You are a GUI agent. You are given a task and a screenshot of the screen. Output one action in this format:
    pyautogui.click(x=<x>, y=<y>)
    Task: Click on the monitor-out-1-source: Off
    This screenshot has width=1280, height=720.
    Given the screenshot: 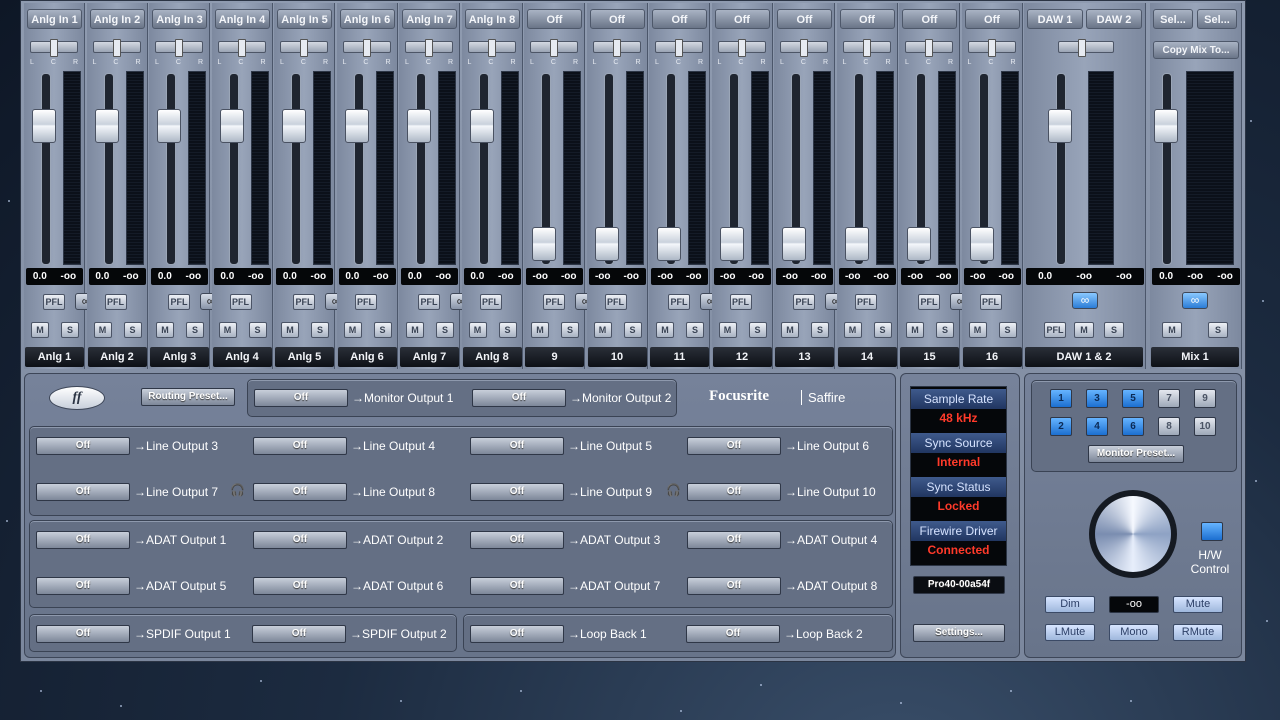 What is the action you would take?
    pyautogui.click(x=301, y=398)
    